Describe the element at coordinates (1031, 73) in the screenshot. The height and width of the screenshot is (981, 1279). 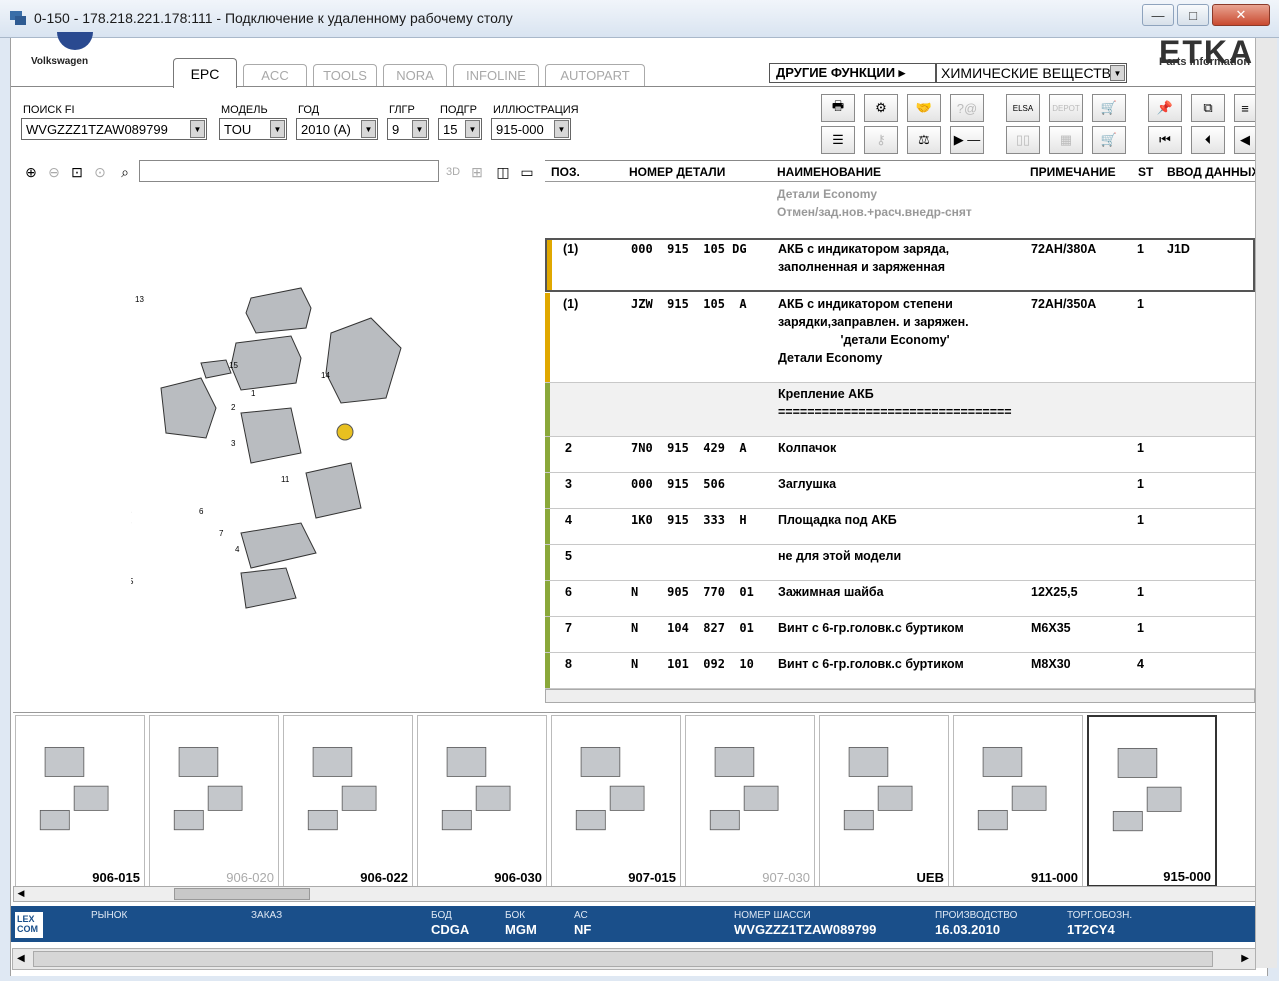
I see `other-functions-select: ХИМИЧЕСКИЕ ВЕЩЕСТВА ▼` at that location.